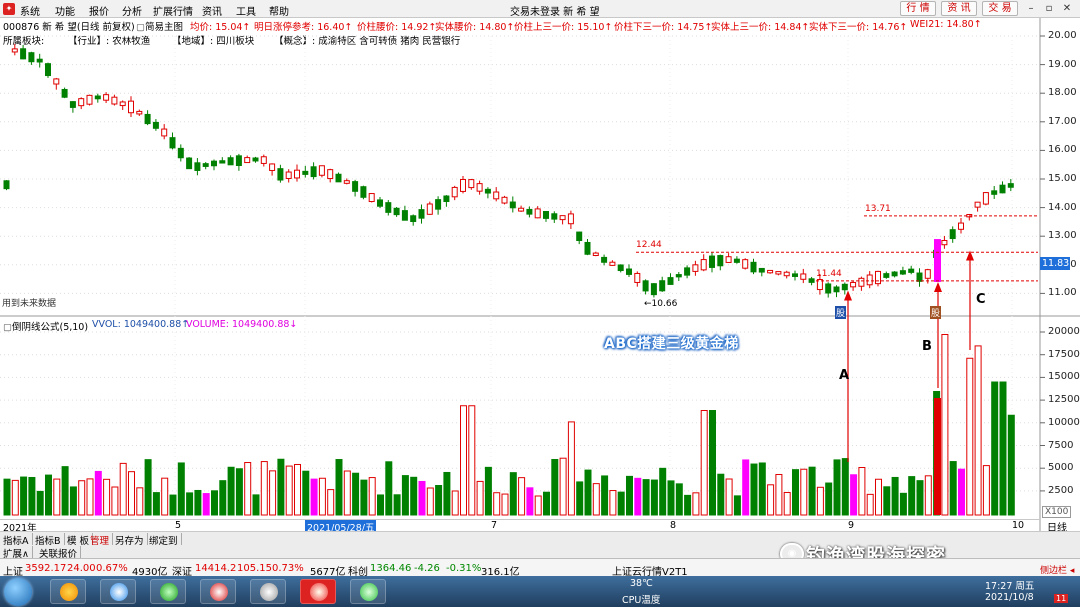 This screenshot has height=607, width=1080. I want to click on app-icon, so click(269, 592).